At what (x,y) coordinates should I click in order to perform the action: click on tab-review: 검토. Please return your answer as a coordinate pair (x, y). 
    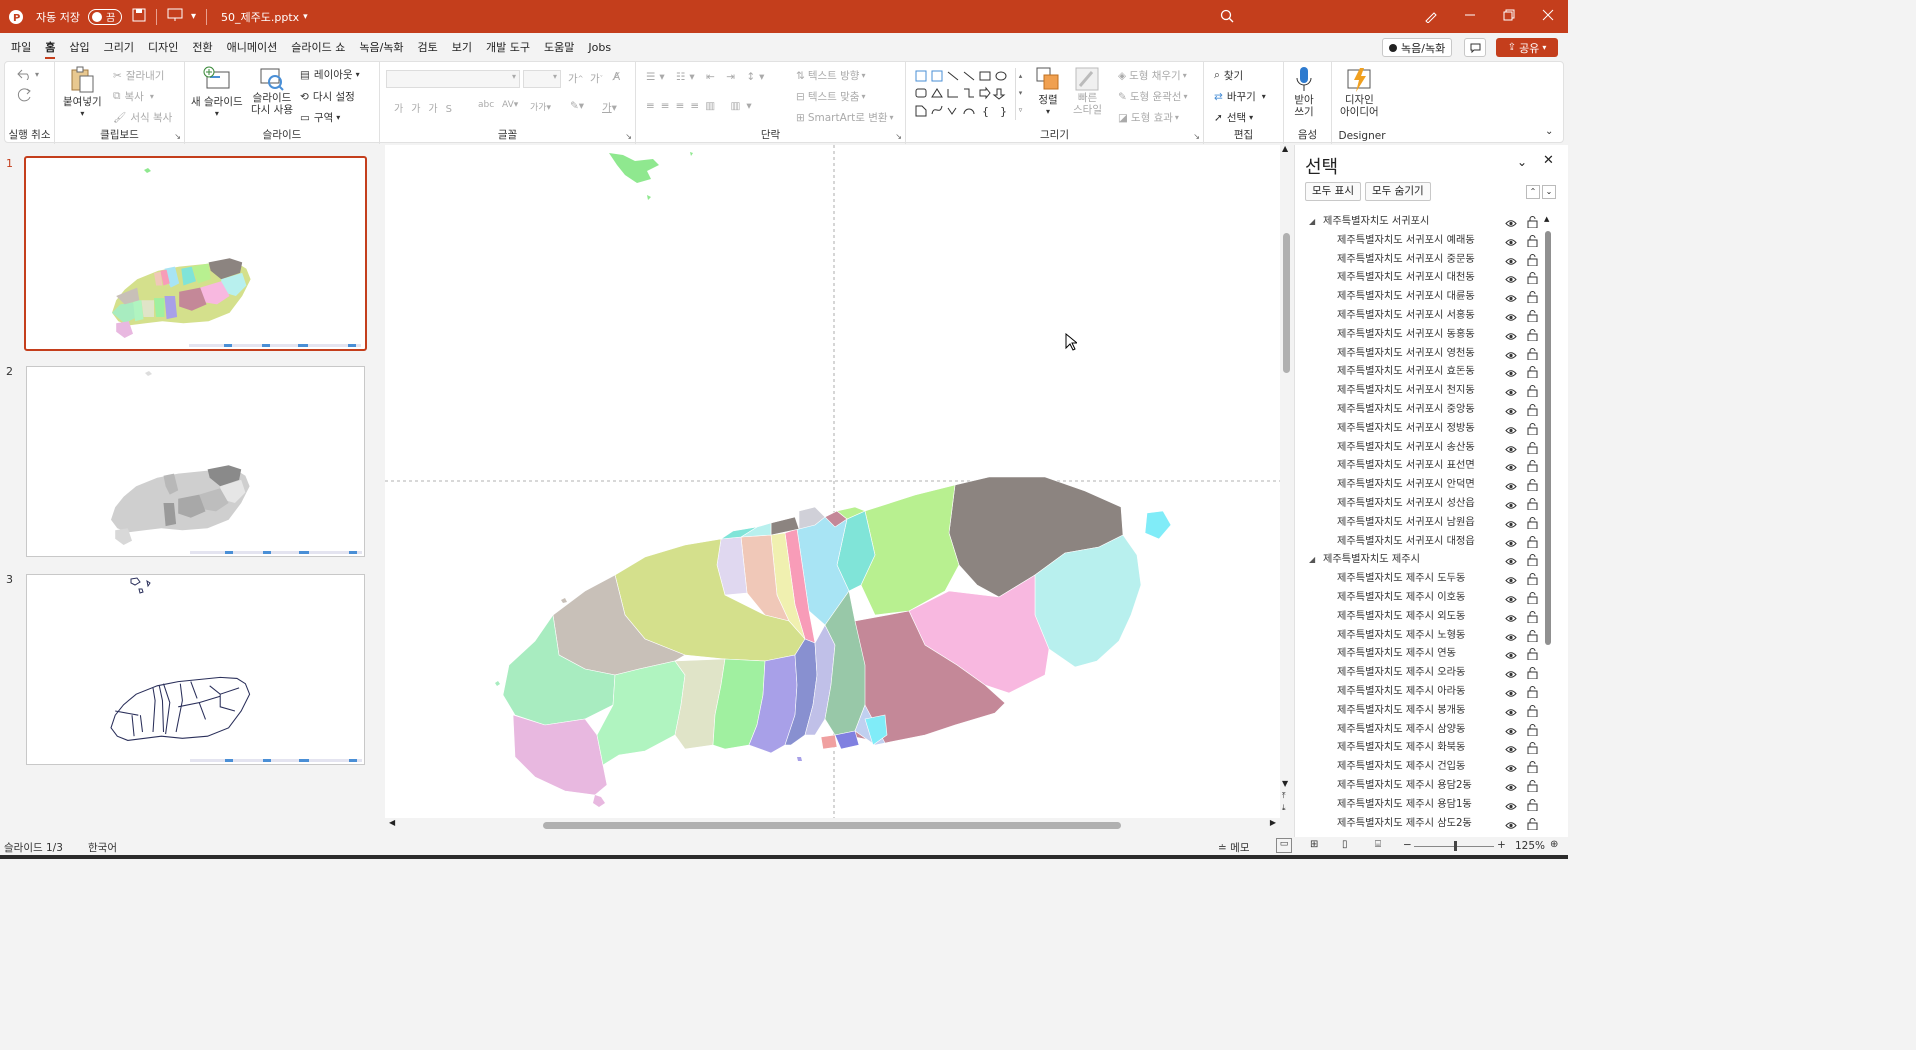
    Looking at the image, I should click on (428, 48).